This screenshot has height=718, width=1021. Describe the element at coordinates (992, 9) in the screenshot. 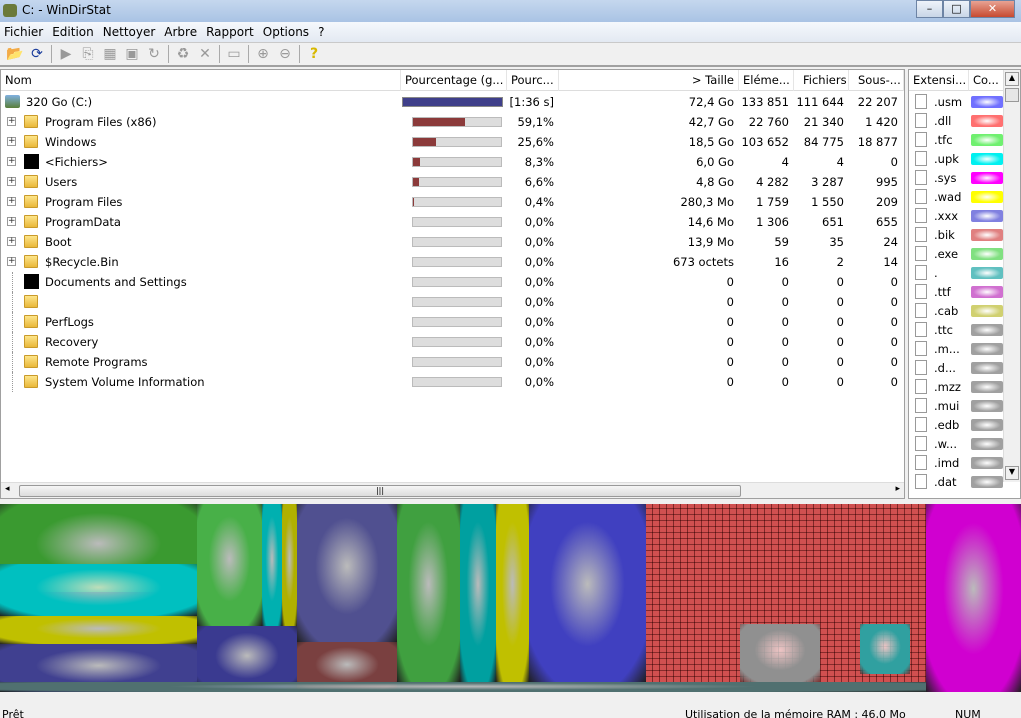

I see `close-button: ✕` at that location.